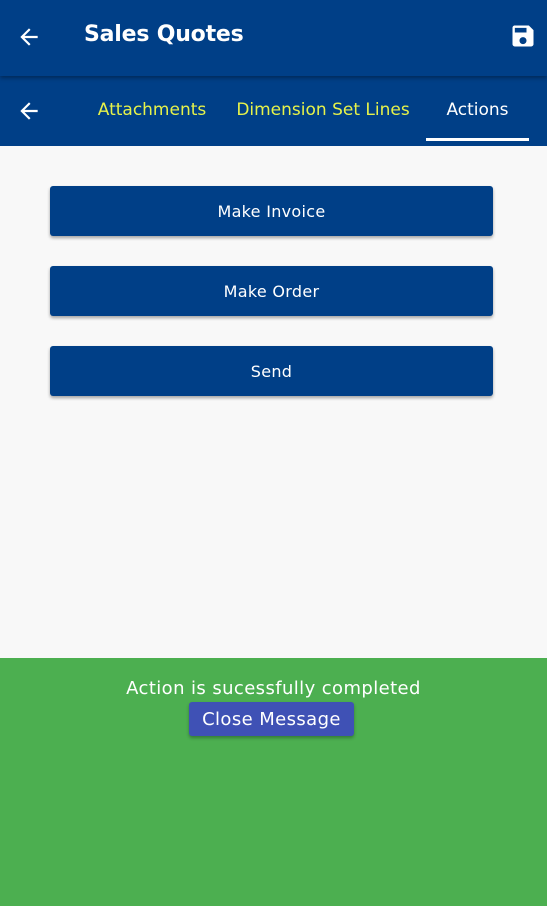  I want to click on active-tab-indicator, so click(477, 139).